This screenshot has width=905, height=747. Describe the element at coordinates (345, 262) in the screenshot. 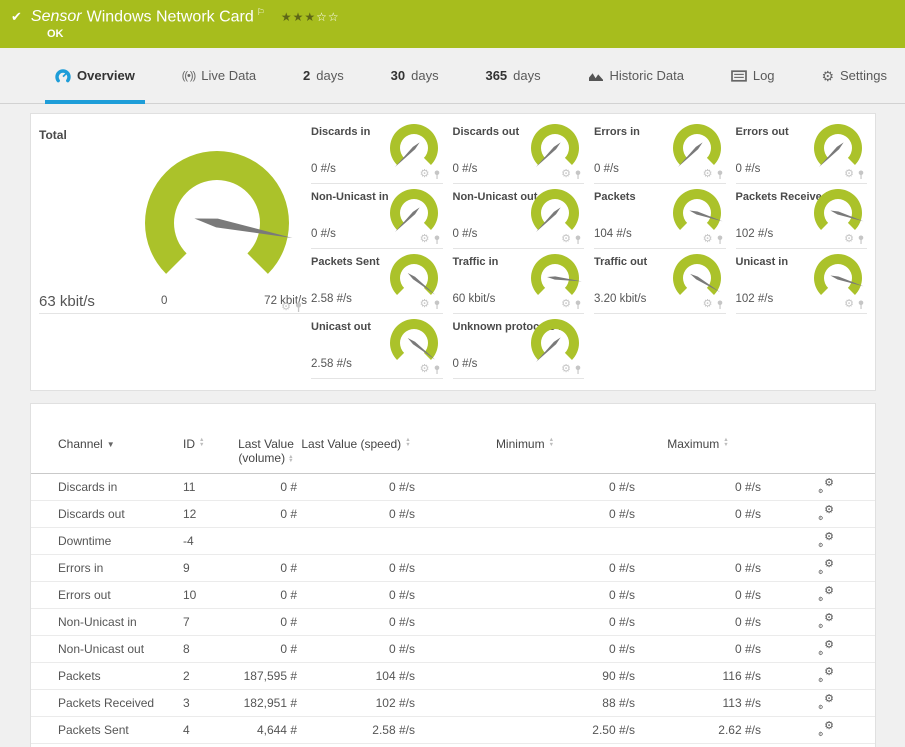

I see `channel-gauge-label: Packets Sent` at that location.